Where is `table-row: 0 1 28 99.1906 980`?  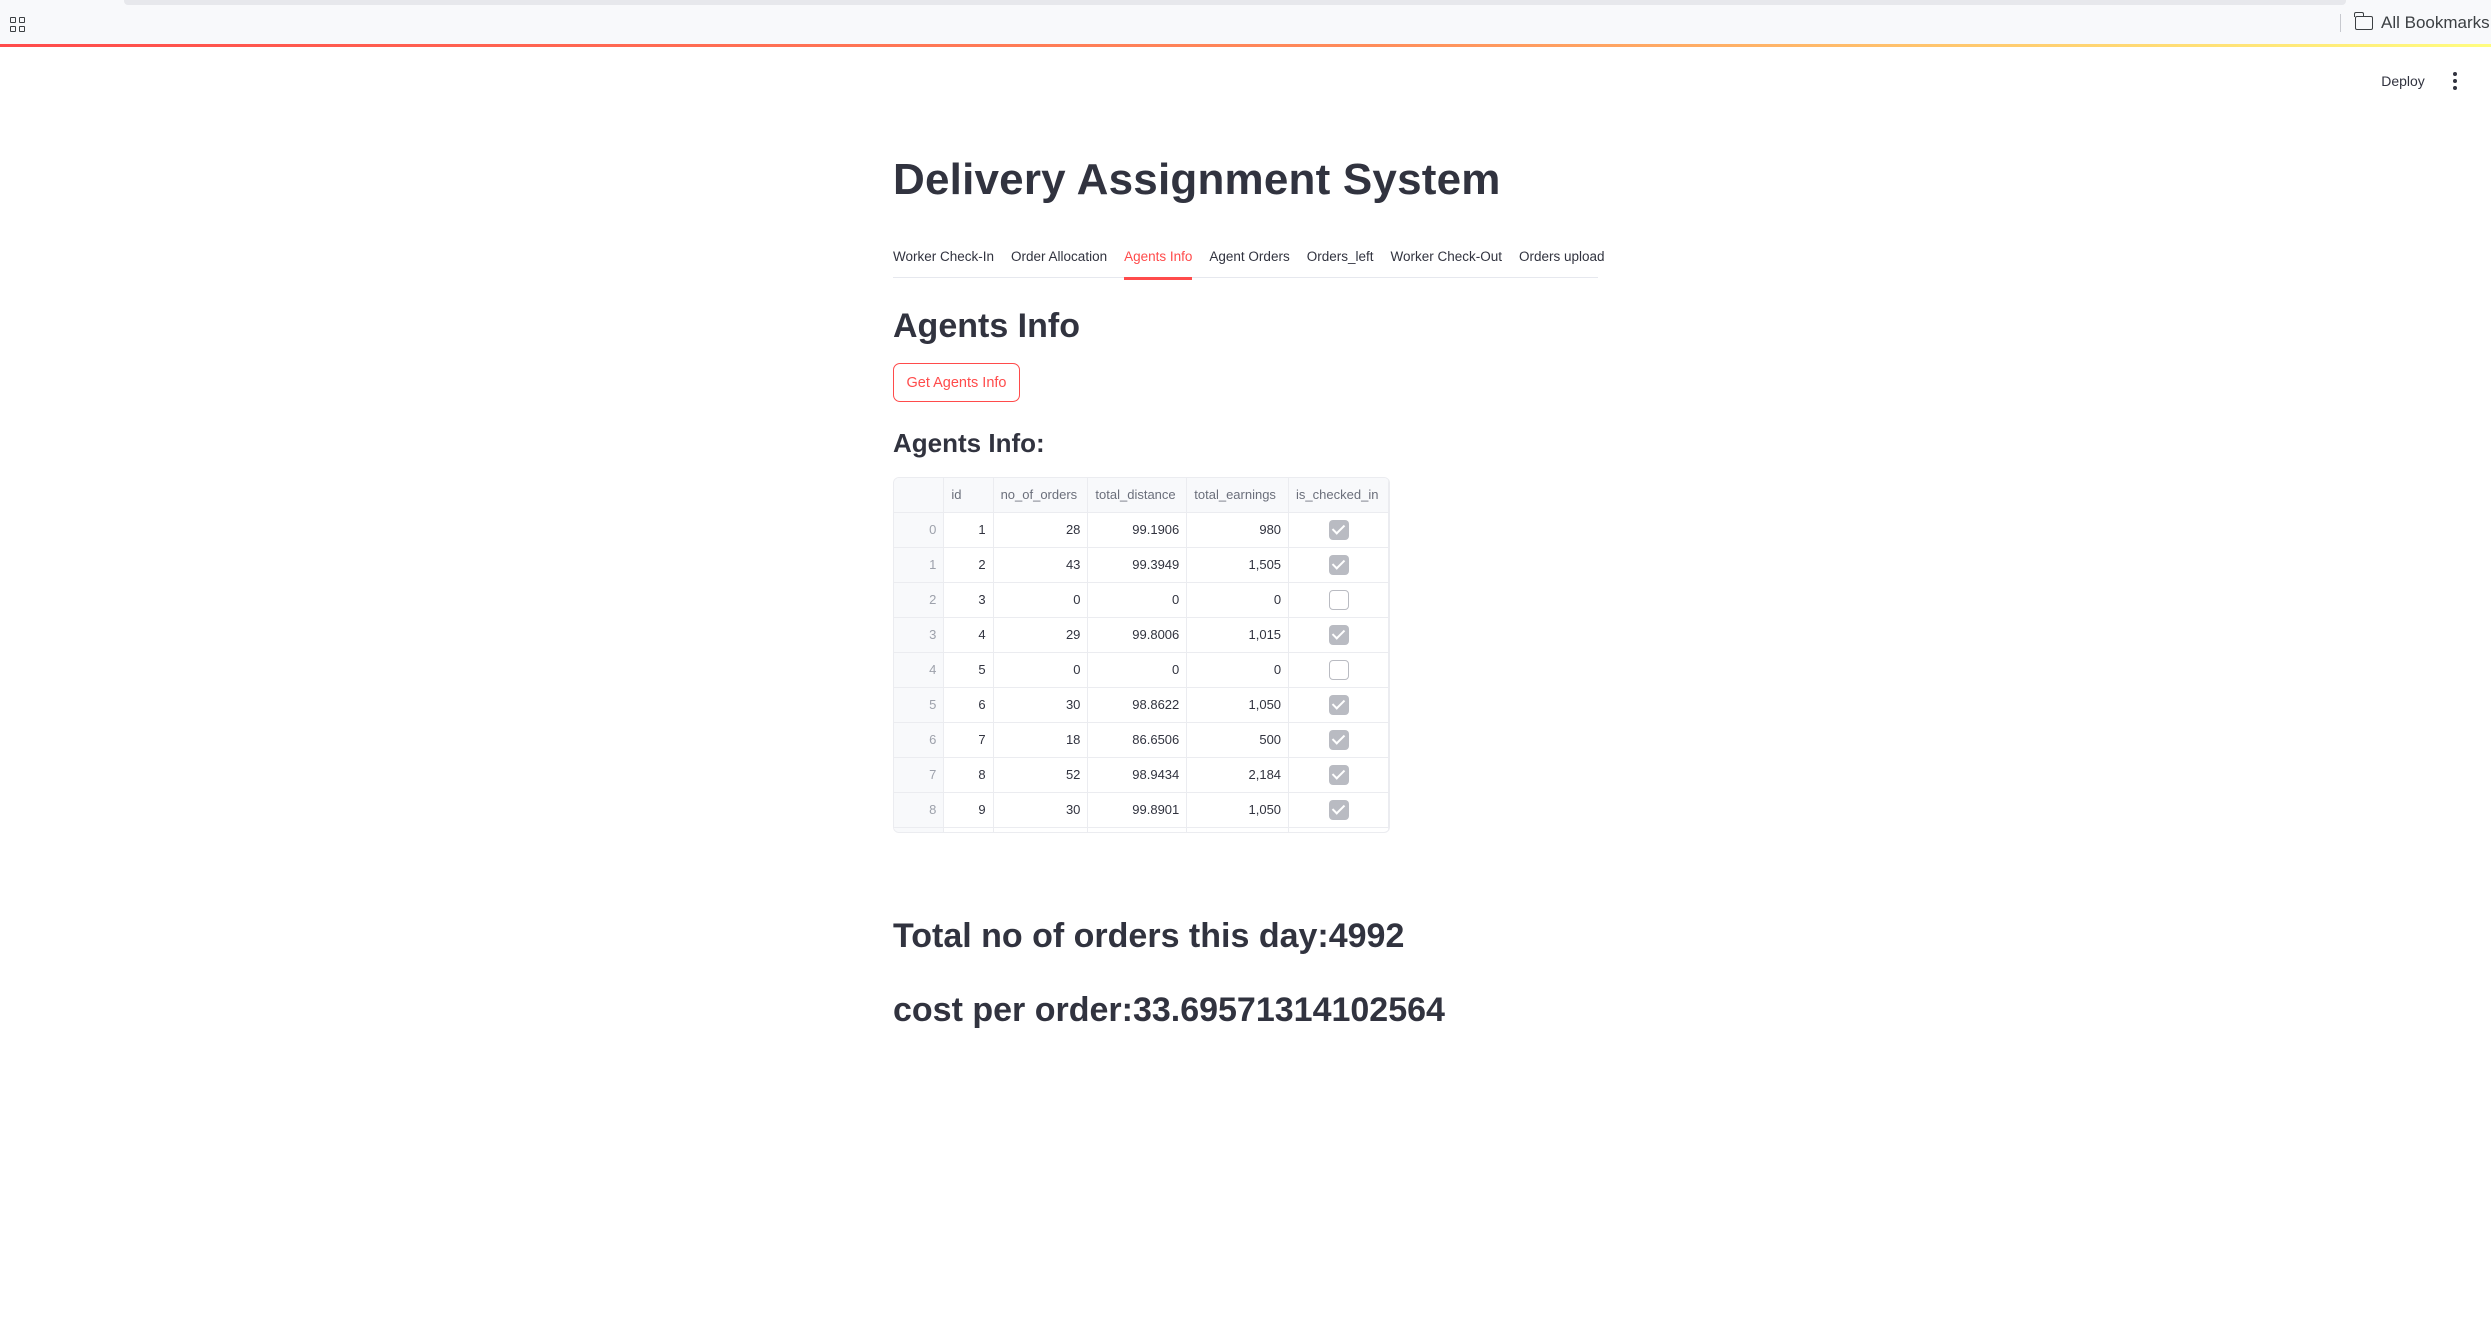 table-row: 0 1 28 99.1906 980 is located at coordinates (1141, 530).